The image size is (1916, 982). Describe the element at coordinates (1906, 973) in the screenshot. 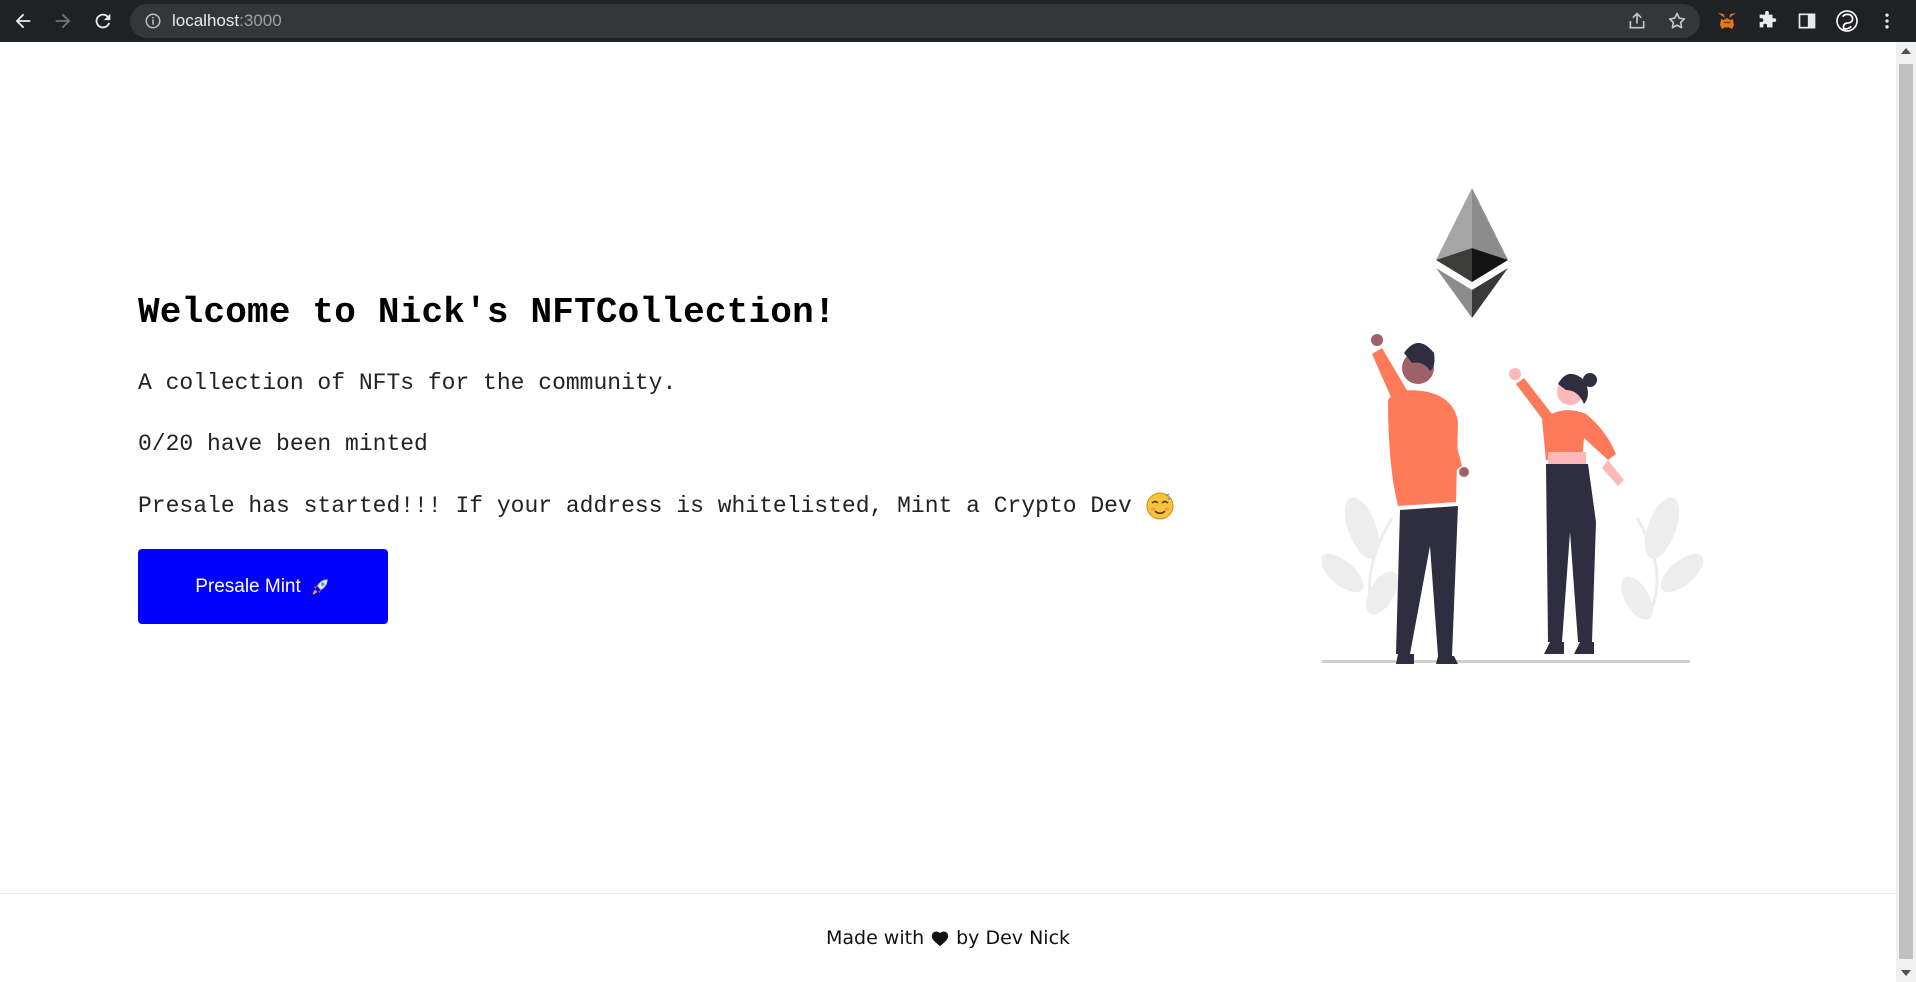

I see `scroll-down-arrow-icon` at that location.